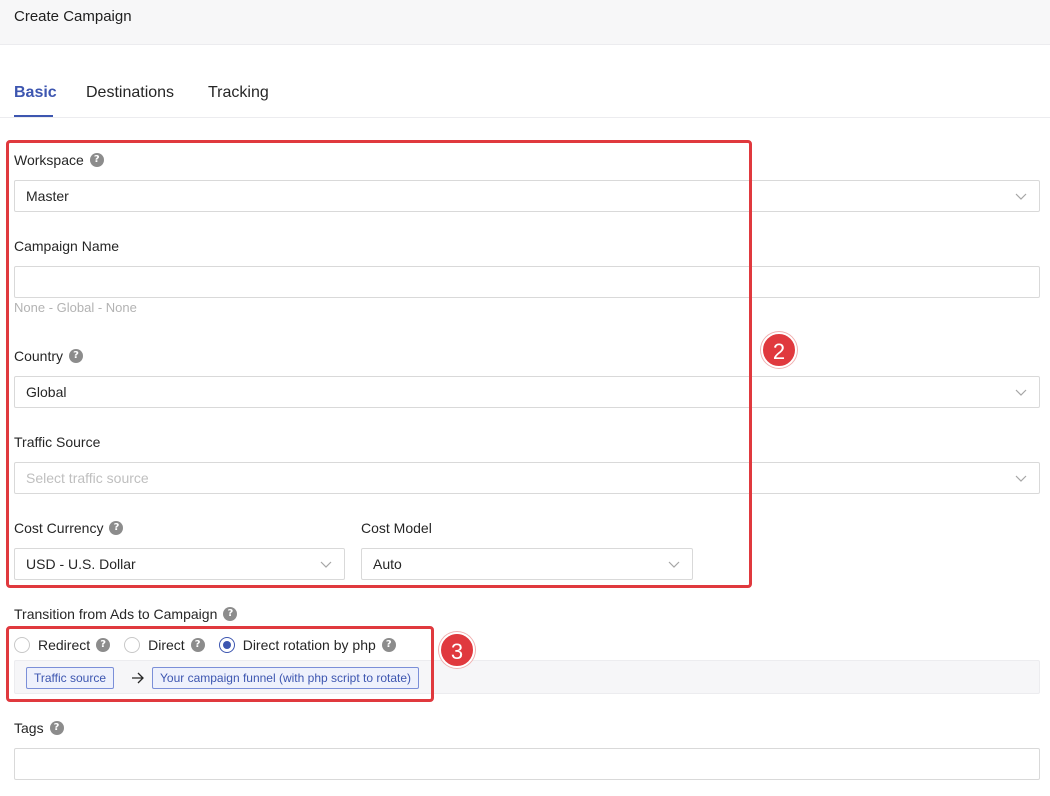 The image size is (1050, 796). I want to click on transition-label: Transition from Ads to Campaign ?, so click(126, 614).